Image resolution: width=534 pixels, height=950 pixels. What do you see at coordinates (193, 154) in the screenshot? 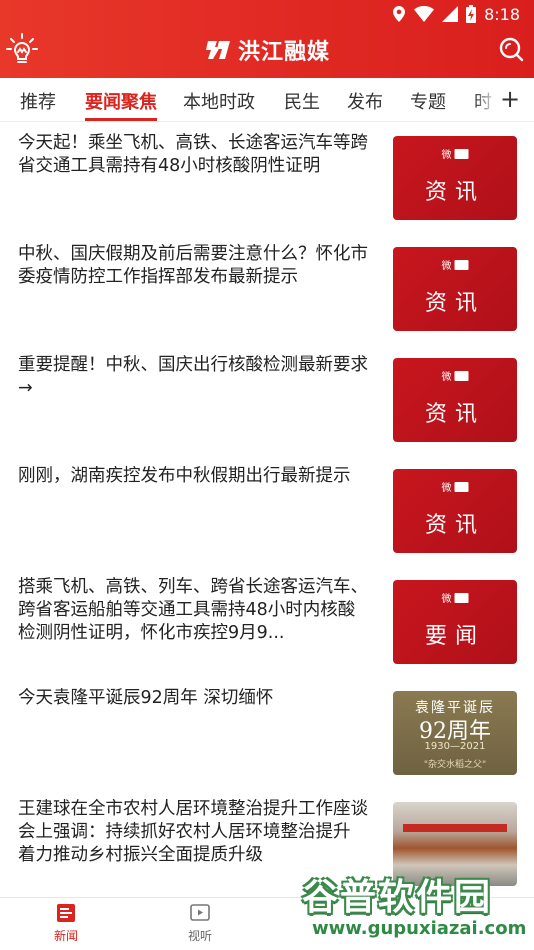
I see `news-title: 今天起！乘坐飞机、高铁、长途客运汽车等跨省交通工具需持有48小时核酸阴性证明` at bounding box center [193, 154].